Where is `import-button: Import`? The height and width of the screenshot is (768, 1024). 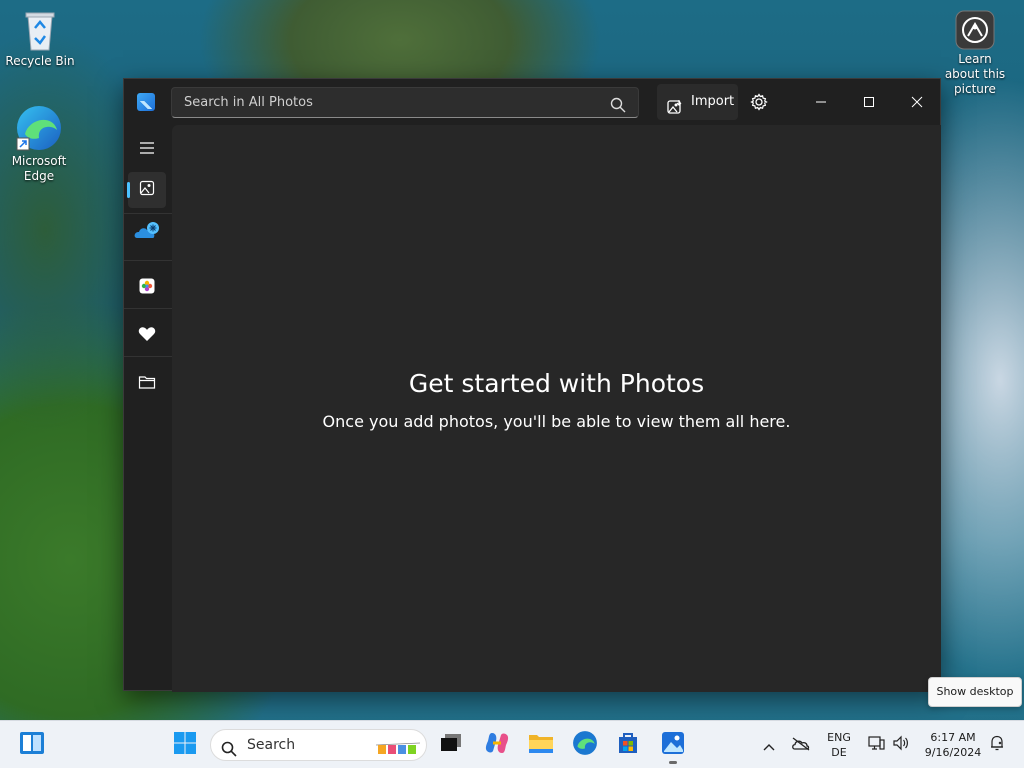
import-button: Import is located at coordinates (697, 102).